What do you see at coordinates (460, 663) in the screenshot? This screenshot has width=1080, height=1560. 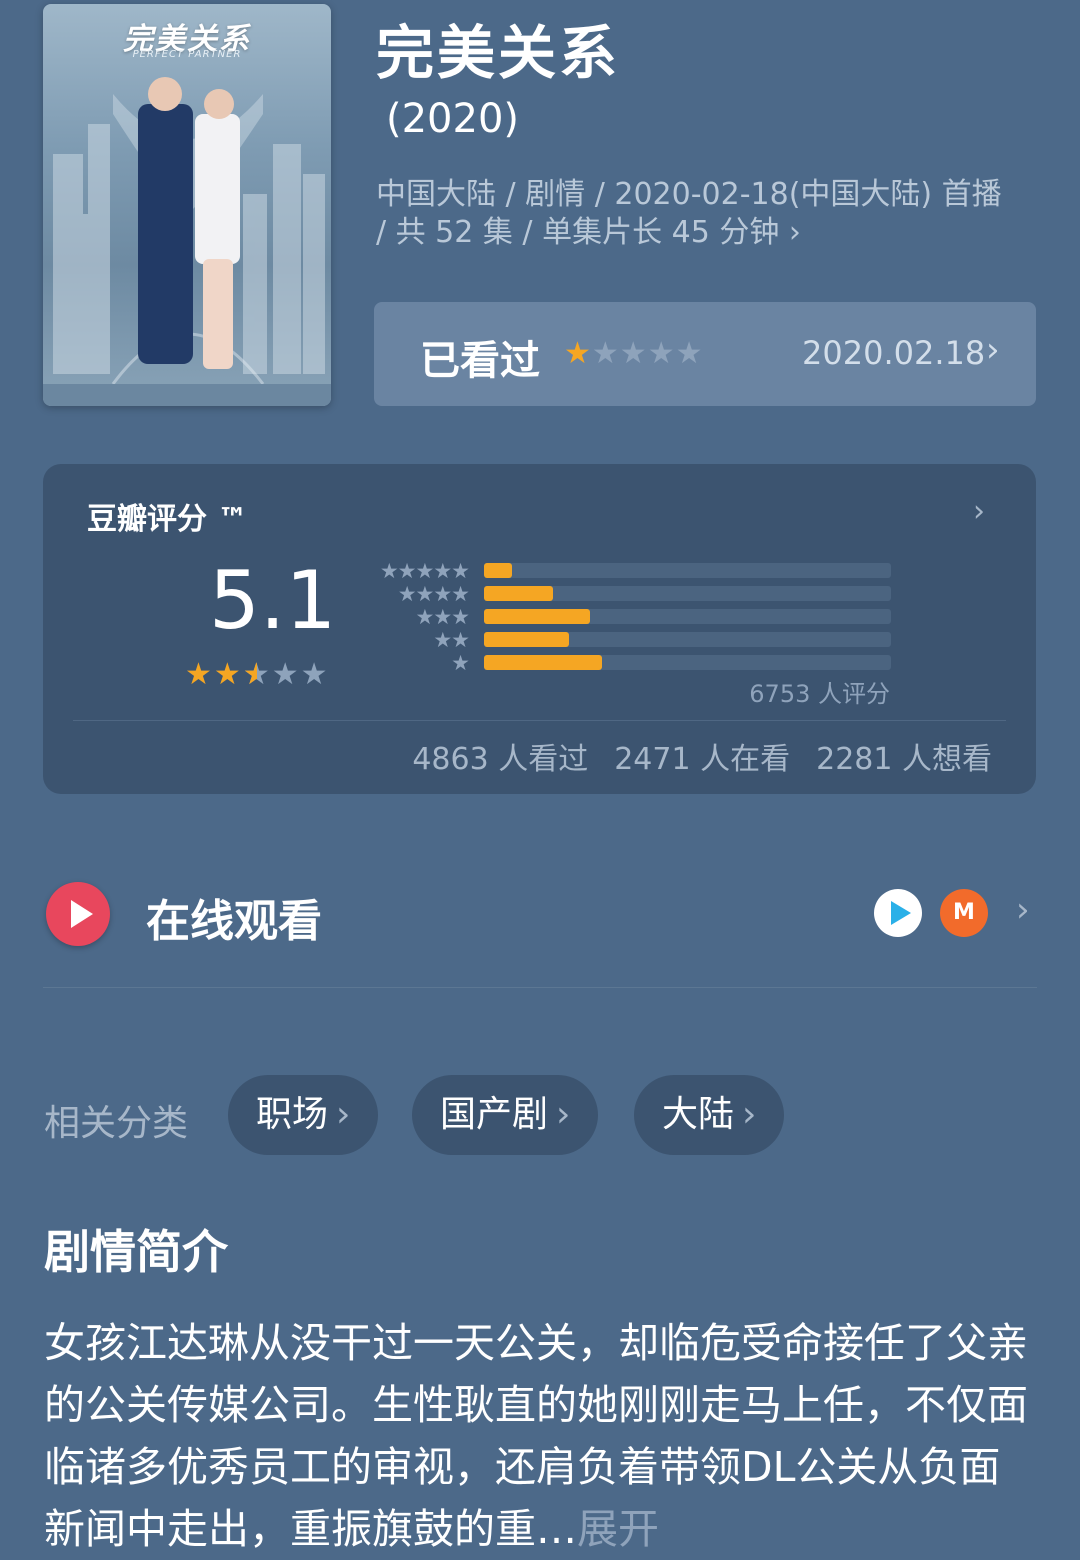 I see `dist-stars-1: ★` at bounding box center [460, 663].